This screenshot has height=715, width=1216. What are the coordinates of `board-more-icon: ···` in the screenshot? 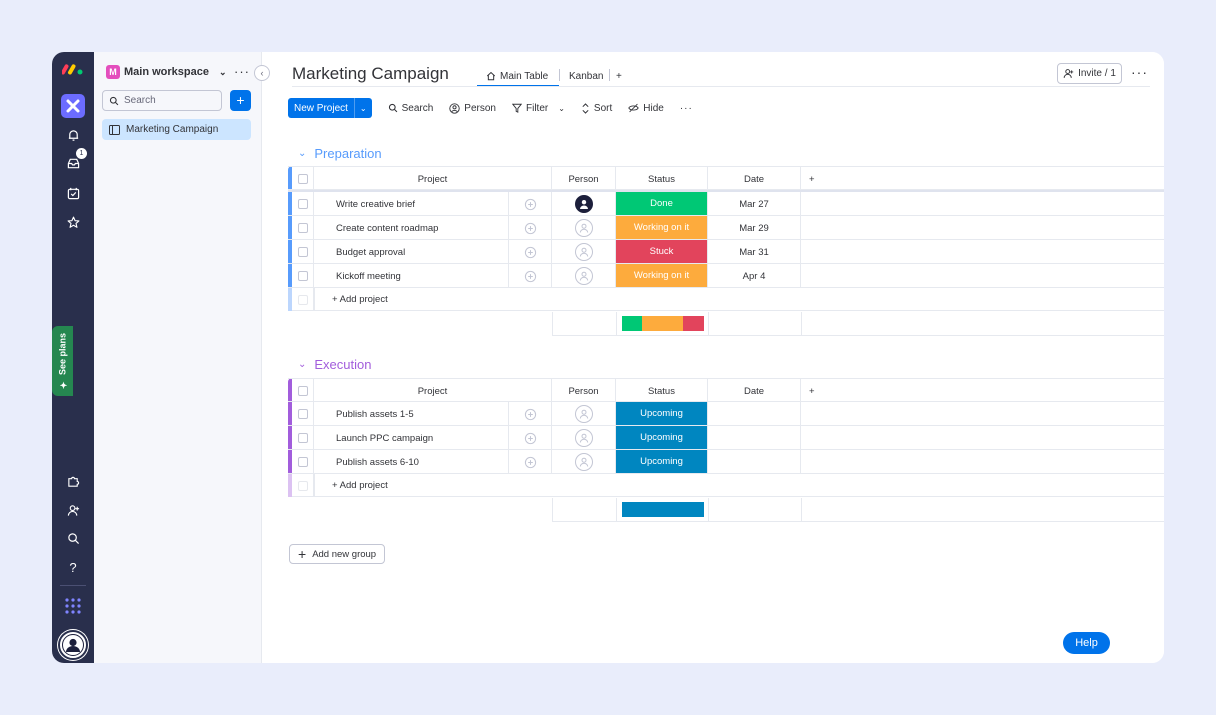 It's located at (1139, 72).